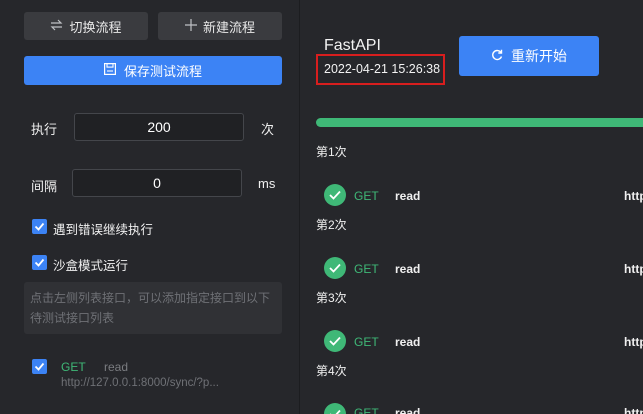  Describe the element at coordinates (159, 127) in the screenshot. I see `execute-count-input: 200` at that location.